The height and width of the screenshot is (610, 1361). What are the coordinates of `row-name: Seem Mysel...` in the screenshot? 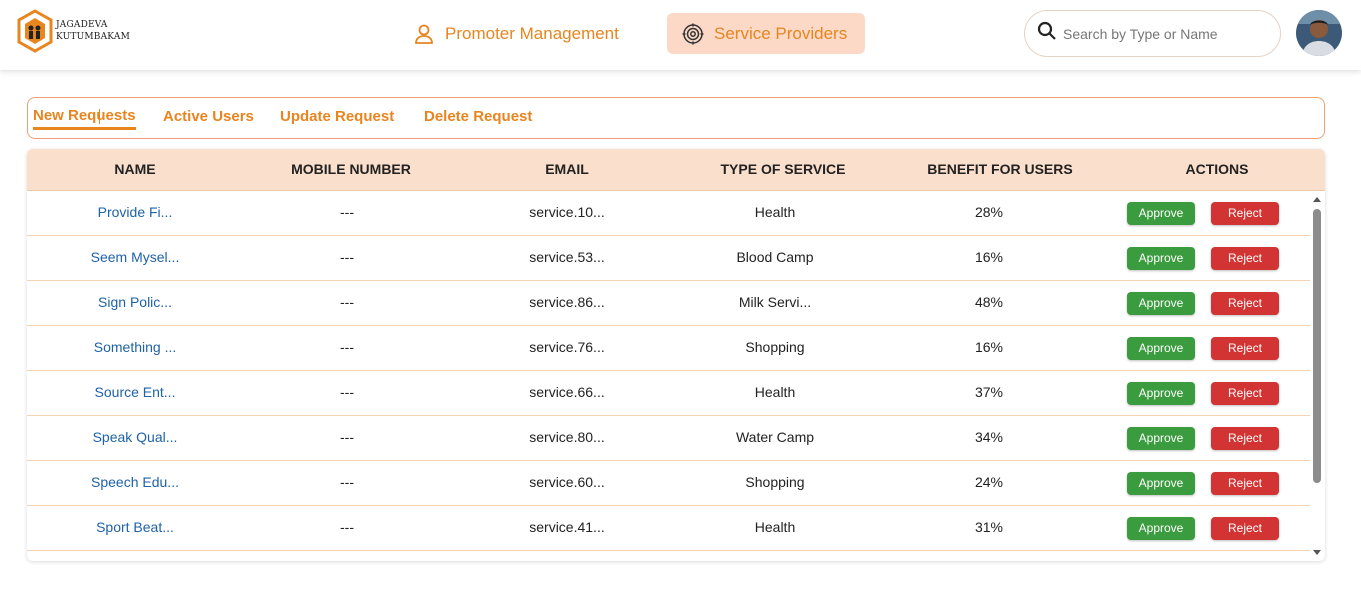 It's located at (135, 258).